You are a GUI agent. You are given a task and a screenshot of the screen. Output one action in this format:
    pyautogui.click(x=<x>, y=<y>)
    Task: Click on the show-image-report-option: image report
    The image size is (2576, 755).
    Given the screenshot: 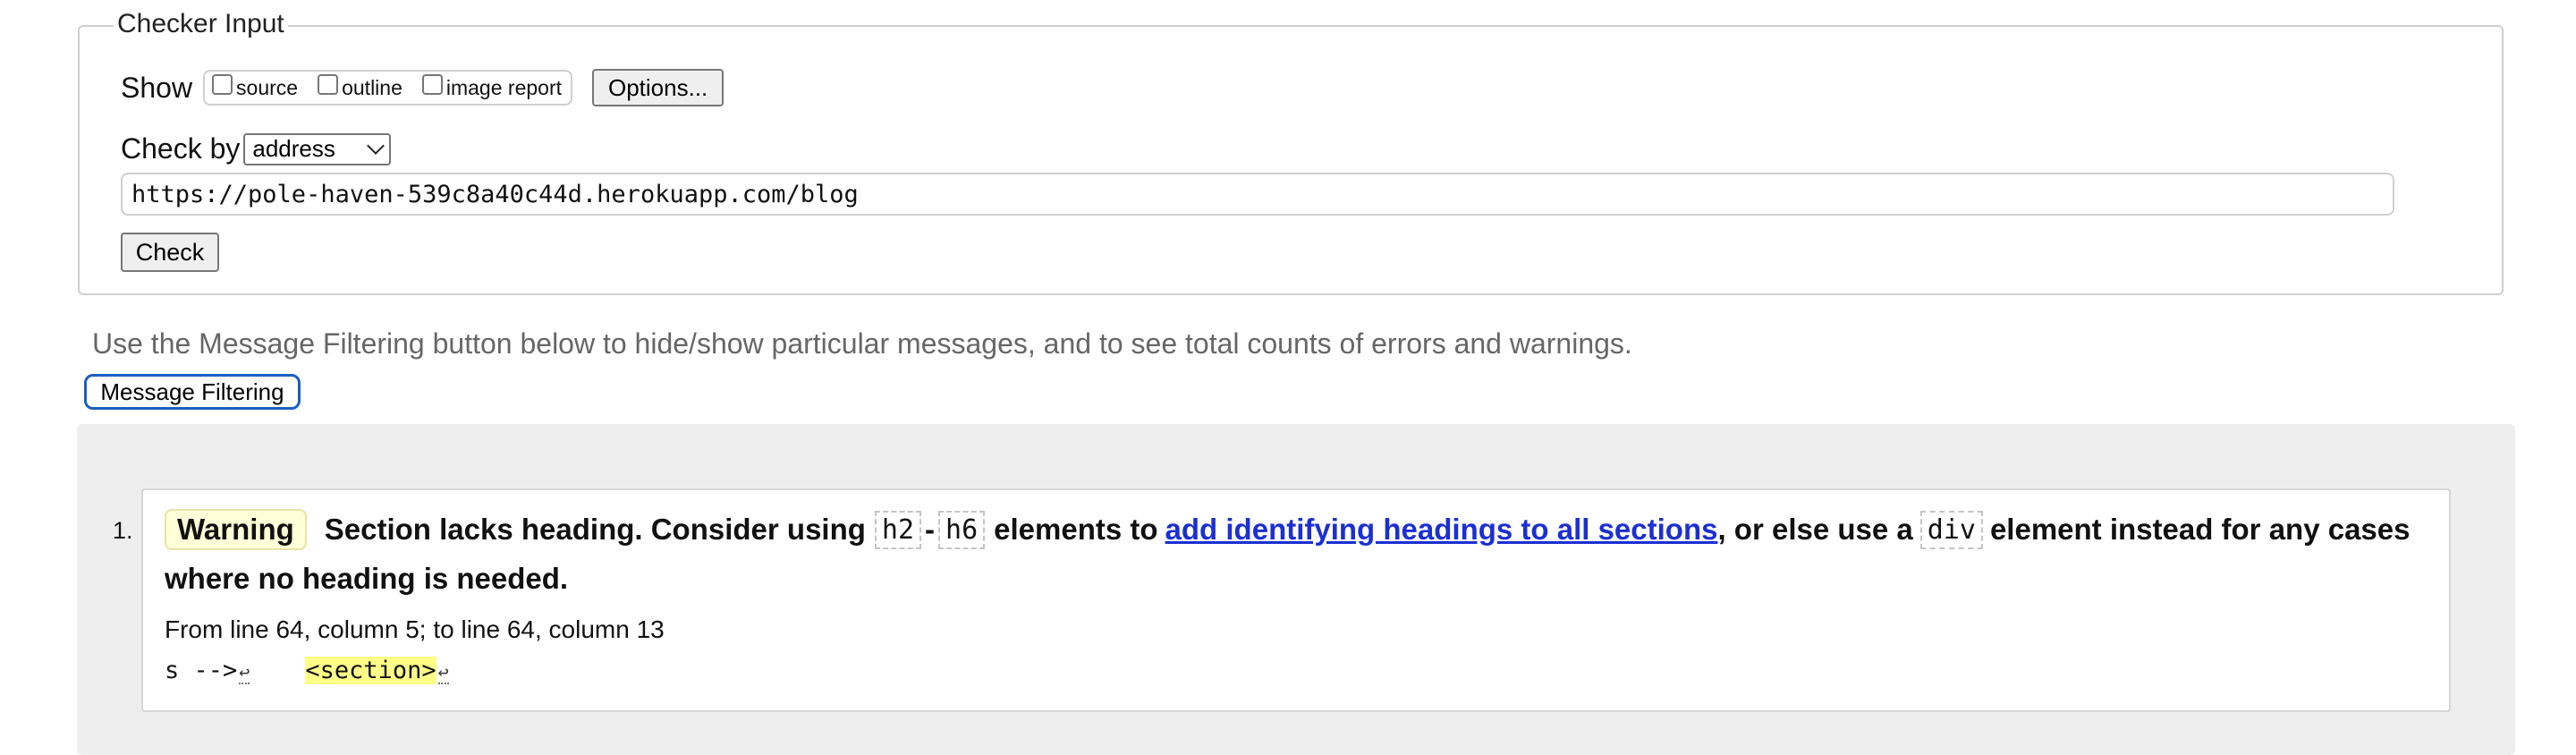 What is the action you would take?
    pyautogui.click(x=491, y=86)
    